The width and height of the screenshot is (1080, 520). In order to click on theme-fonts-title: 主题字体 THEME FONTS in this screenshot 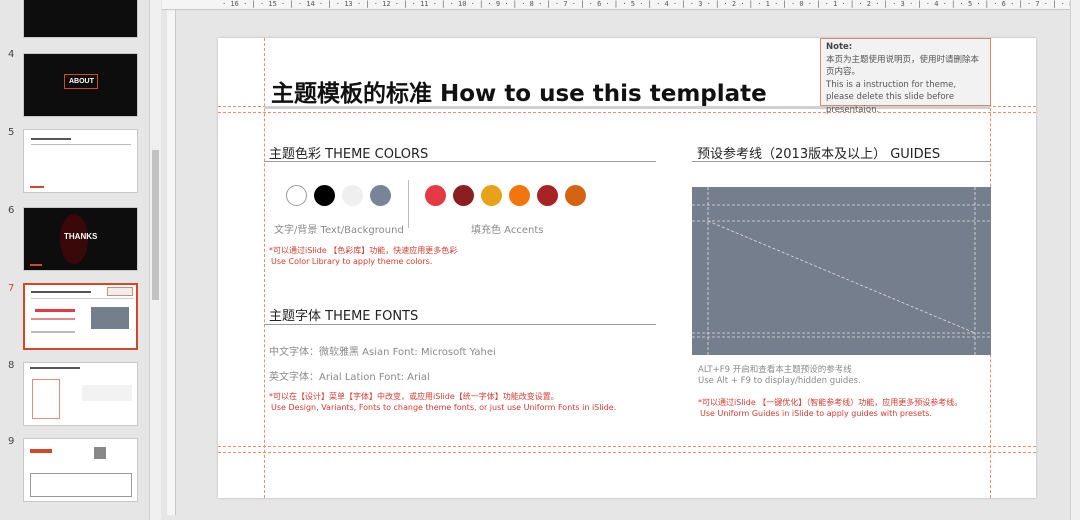, I will do `click(343, 314)`.